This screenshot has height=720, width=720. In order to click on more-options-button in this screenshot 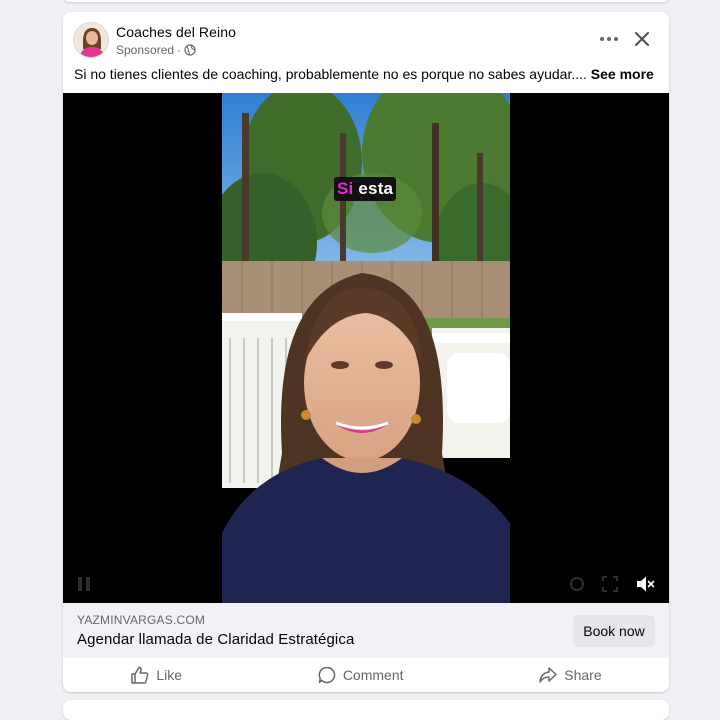, I will do `click(609, 39)`.